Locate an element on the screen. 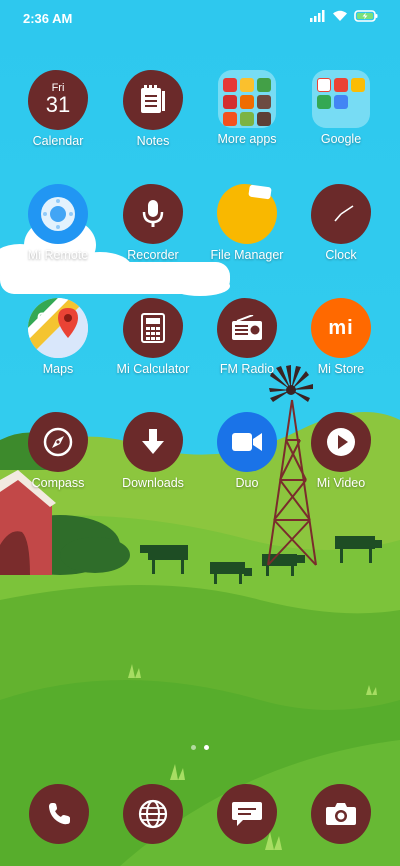 Image resolution: width=400 pixels, height=866 pixels. app-label: Calendar is located at coordinates (58, 141).